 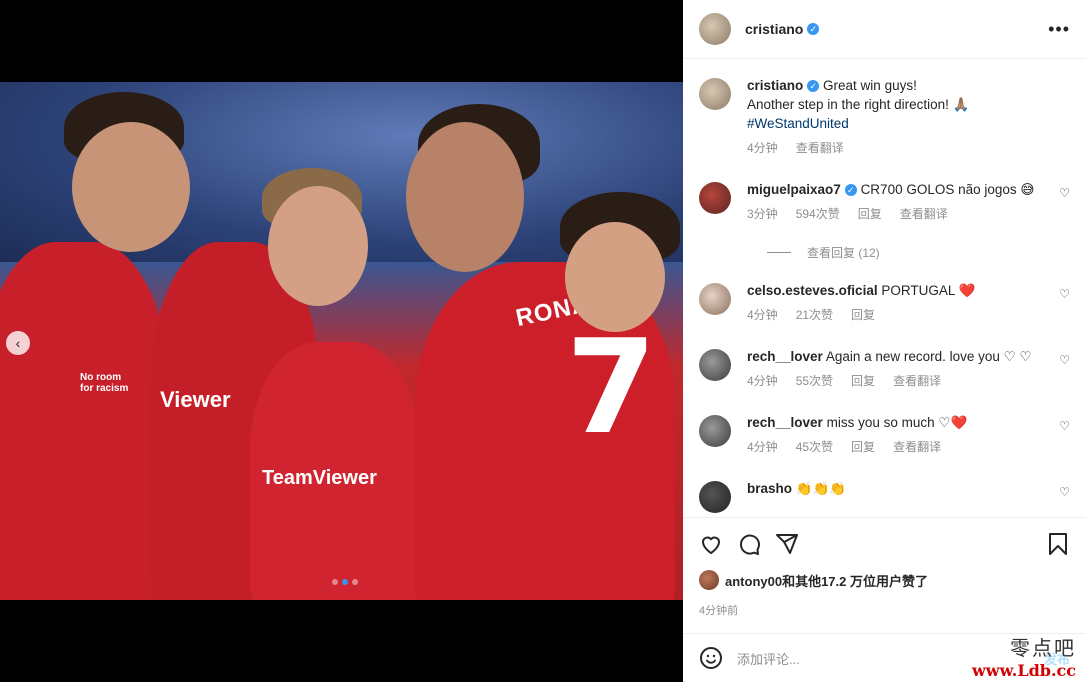 I want to click on view-replies-label: 查看回复 (12), so click(x=843, y=252).